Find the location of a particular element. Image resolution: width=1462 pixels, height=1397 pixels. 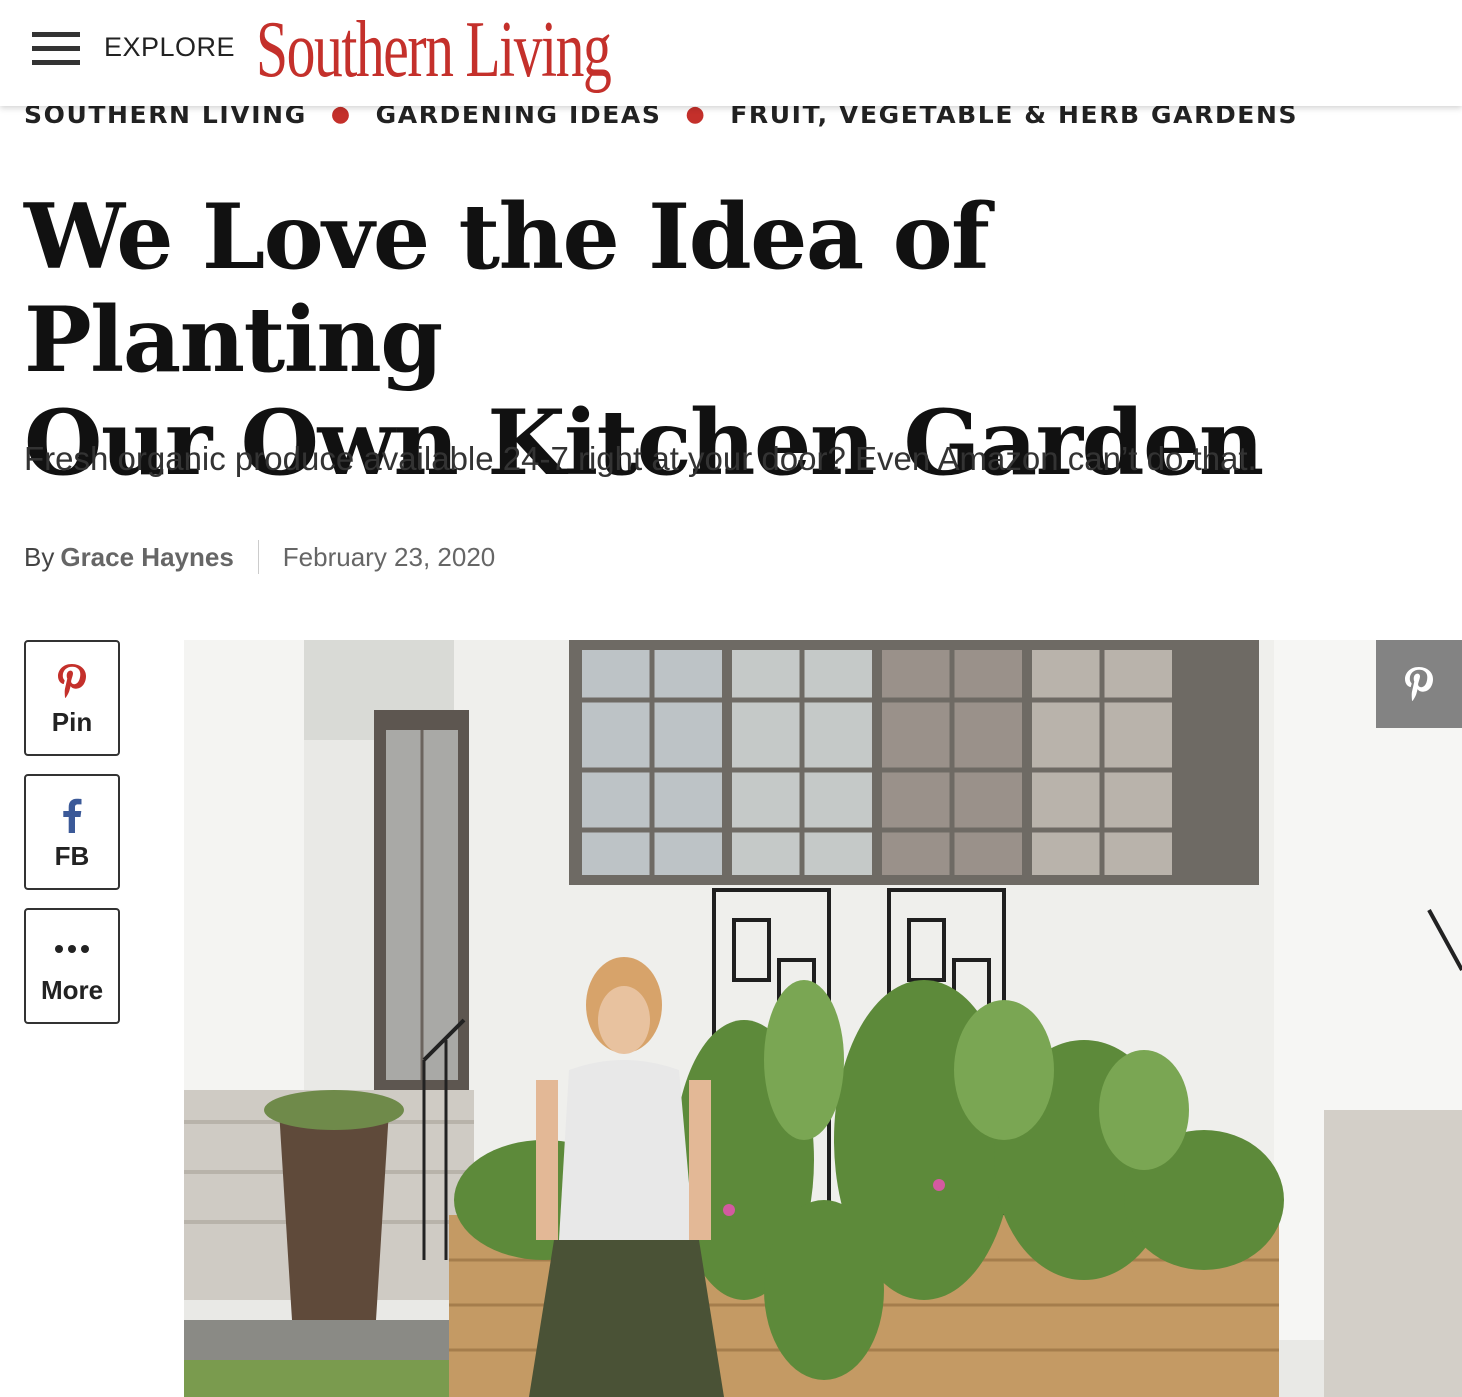

byline-divider is located at coordinates (258, 557).